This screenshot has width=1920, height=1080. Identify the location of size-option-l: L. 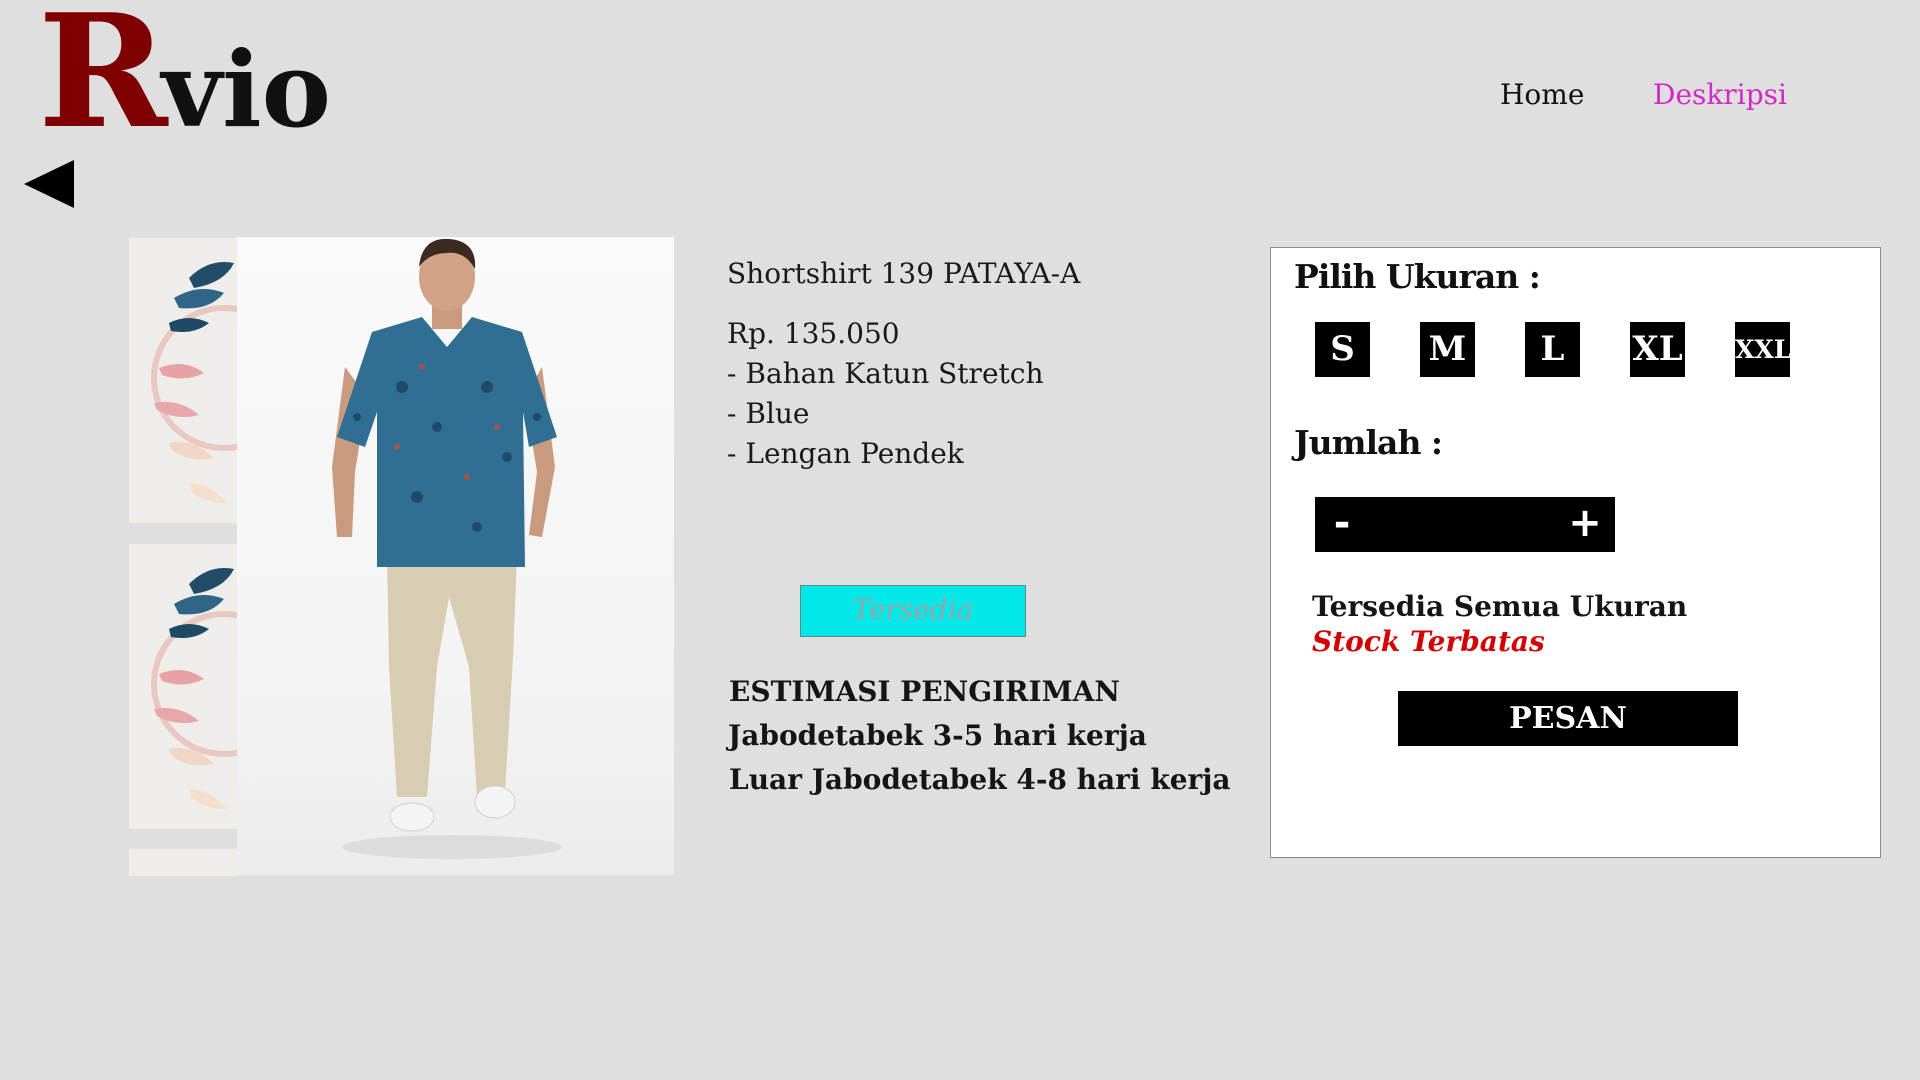
(1552, 349).